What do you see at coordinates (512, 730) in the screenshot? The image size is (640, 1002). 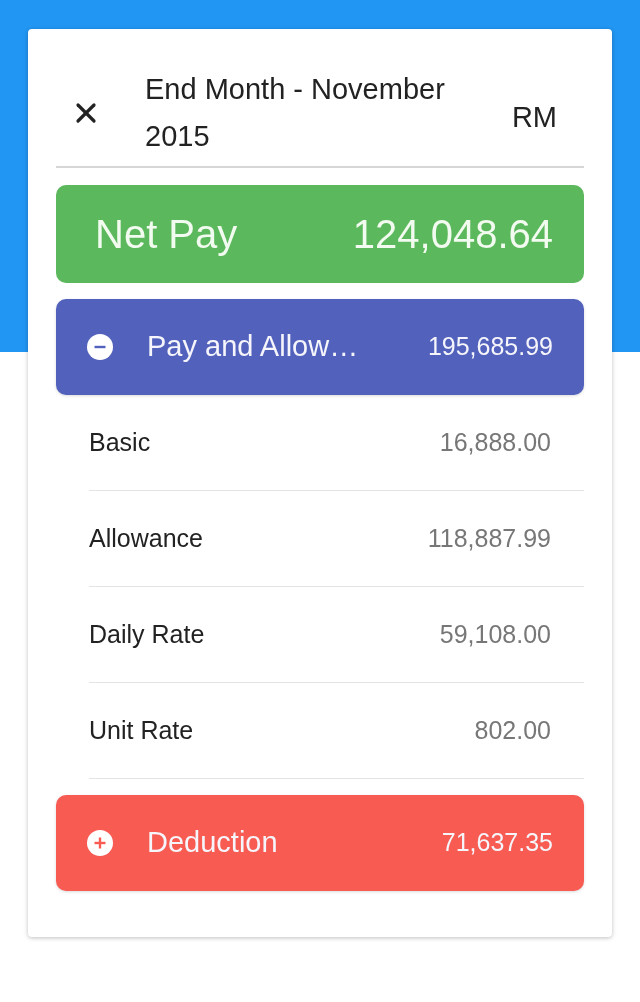 I see `item-amount: 802.00` at bounding box center [512, 730].